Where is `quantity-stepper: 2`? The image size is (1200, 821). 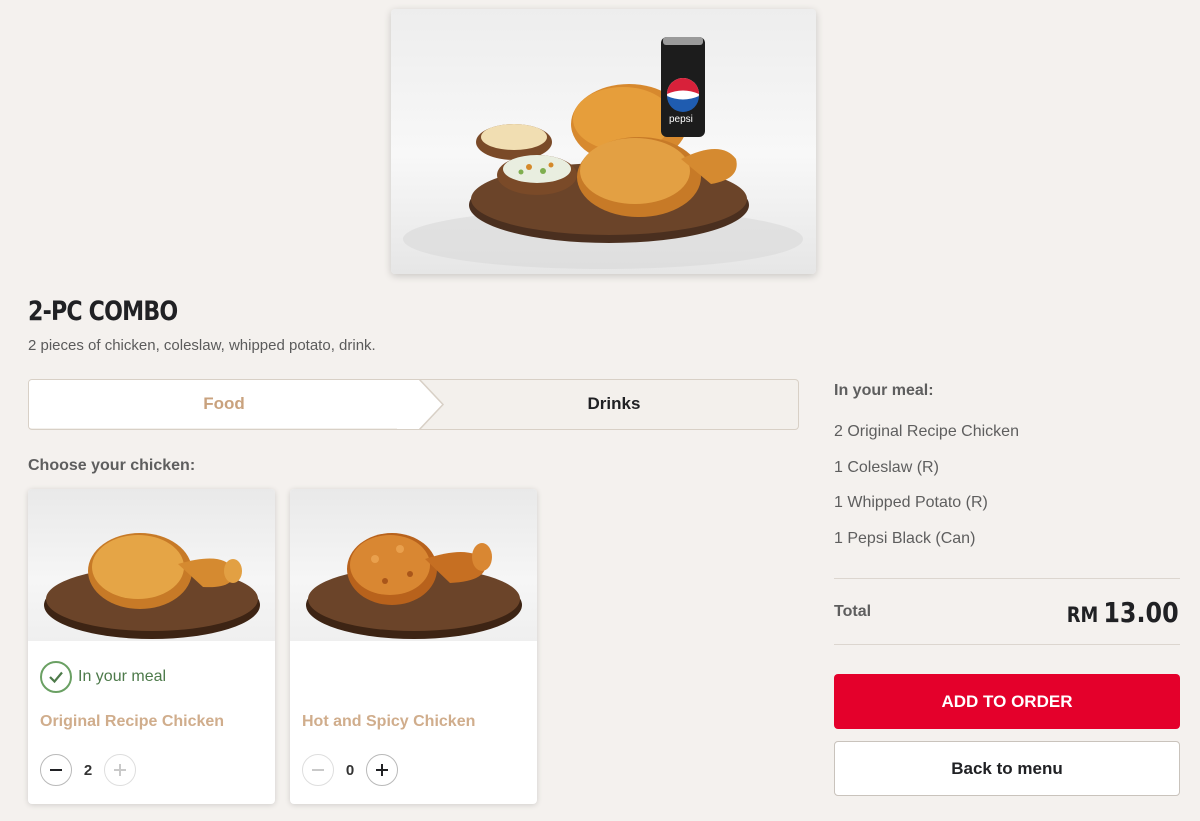
quantity-stepper: 2 is located at coordinates (88, 770).